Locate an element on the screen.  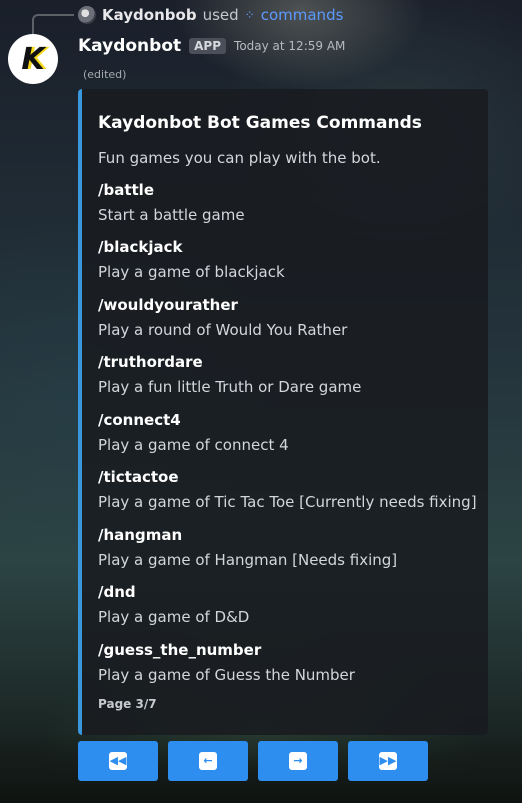
reply-reference: Kaydonbob used ⁘ commands is located at coordinates (210, 15).